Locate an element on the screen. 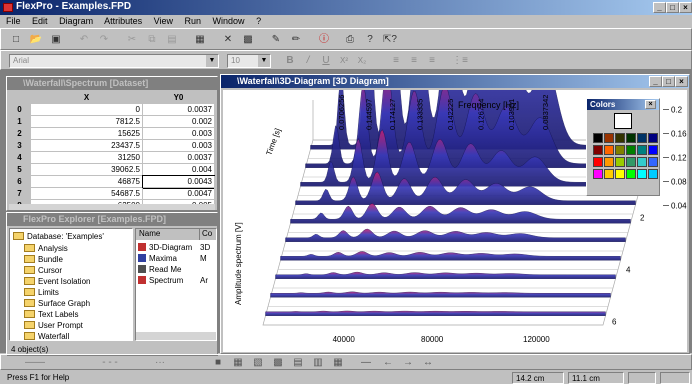 The width and height of the screenshot is (692, 384). undo-icon: ↶ is located at coordinates (84, 40).